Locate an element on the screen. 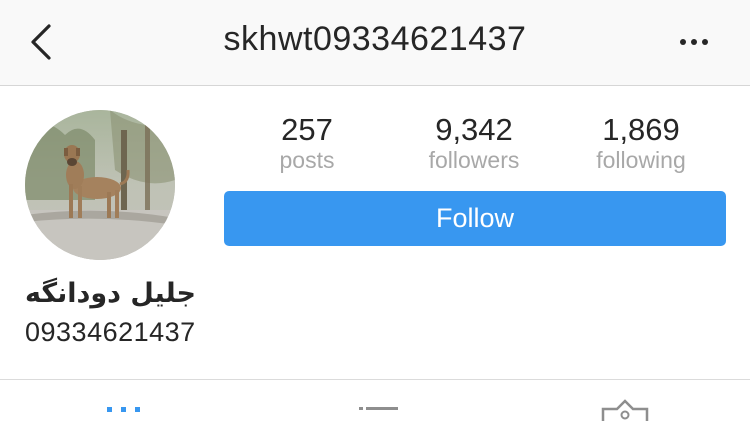  dog-photo is located at coordinates (100, 185).